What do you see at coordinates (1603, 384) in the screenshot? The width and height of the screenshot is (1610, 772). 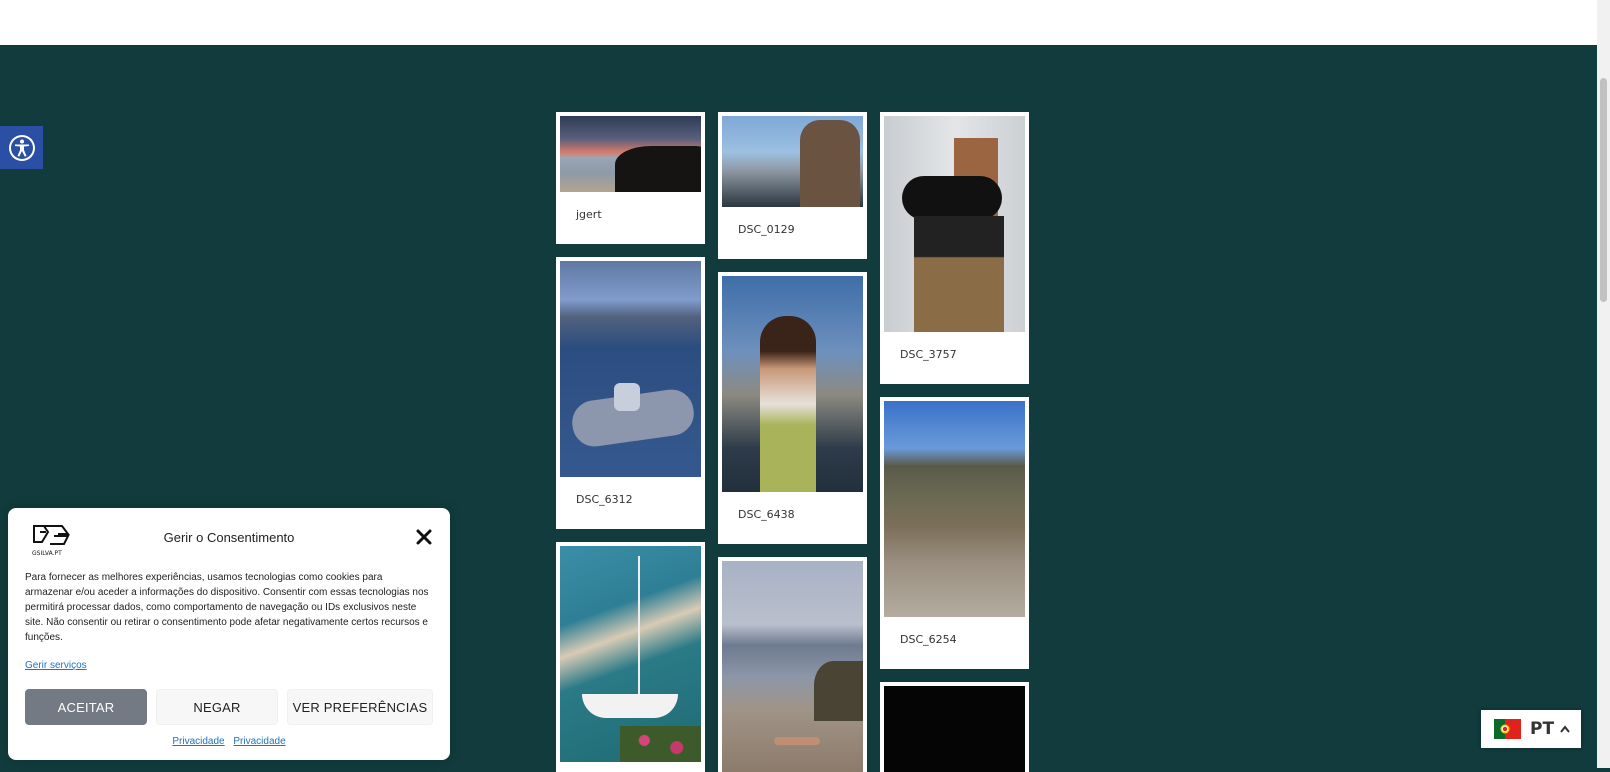 I see `vertical-scrollbar` at bounding box center [1603, 384].